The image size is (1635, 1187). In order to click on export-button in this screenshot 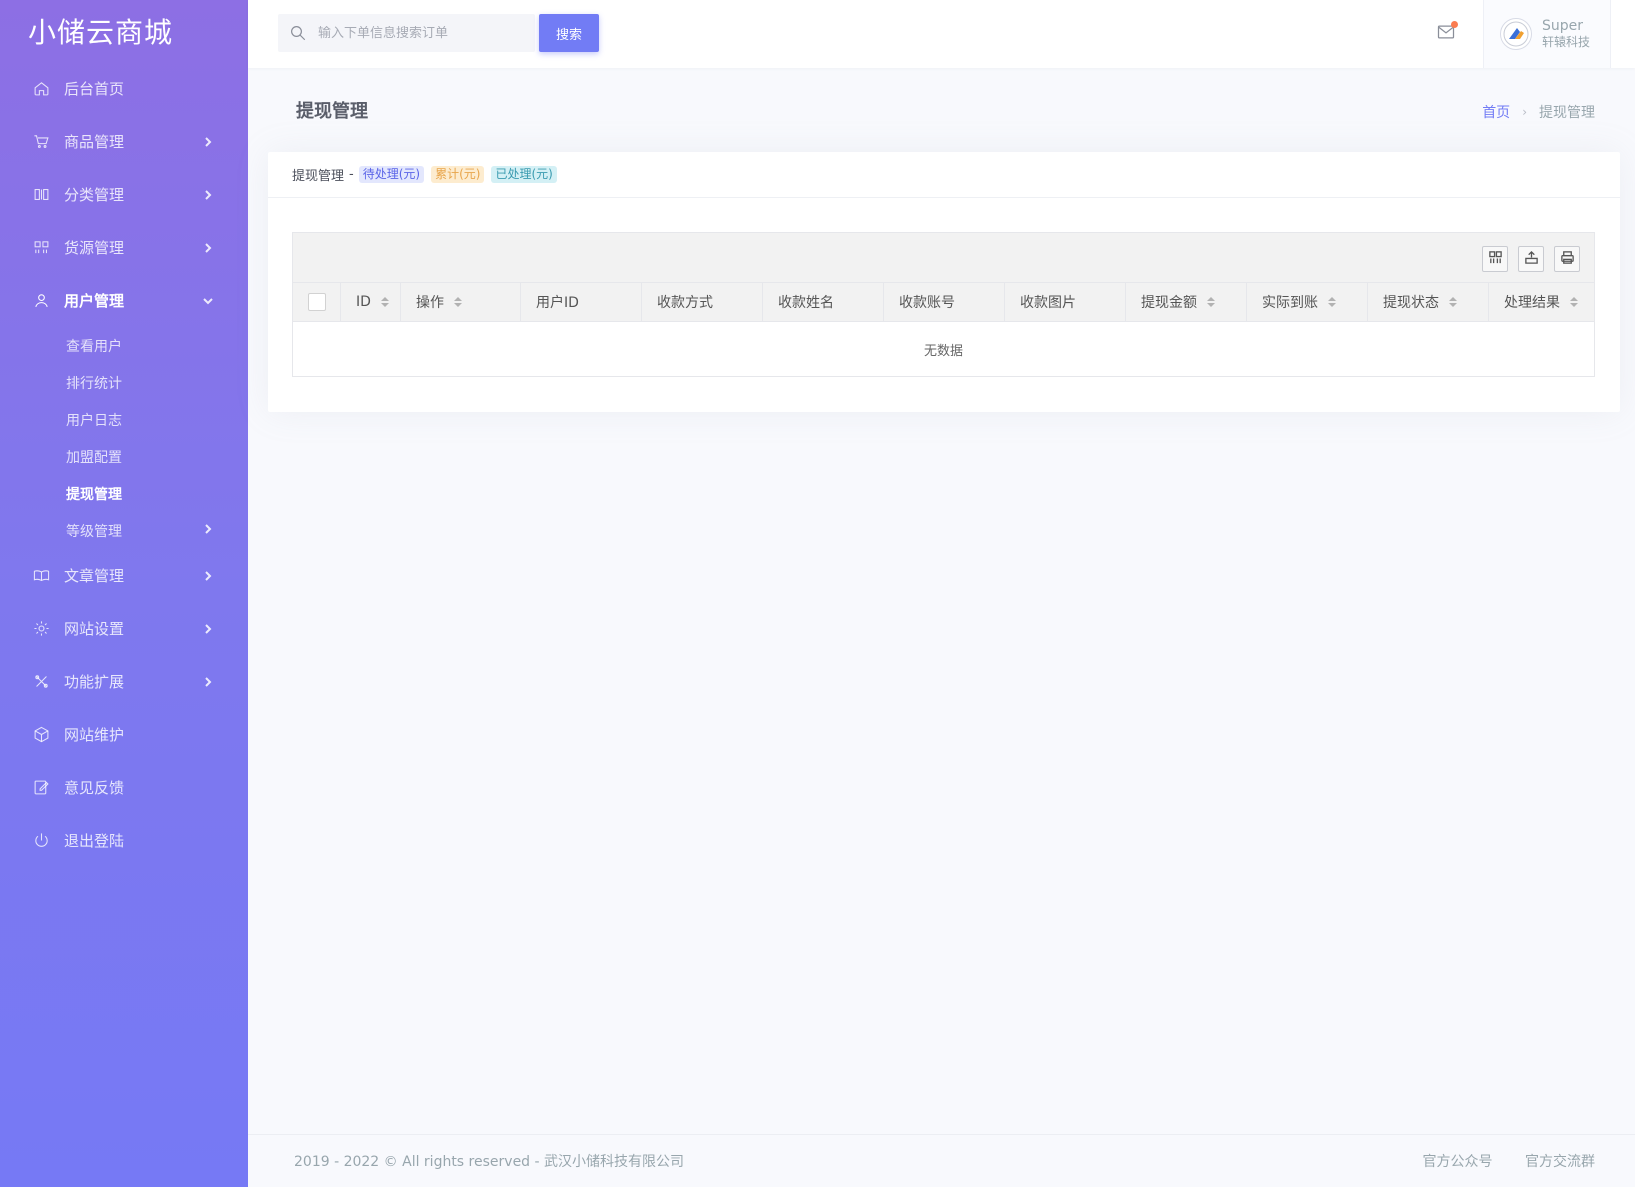, I will do `click(1531, 259)`.